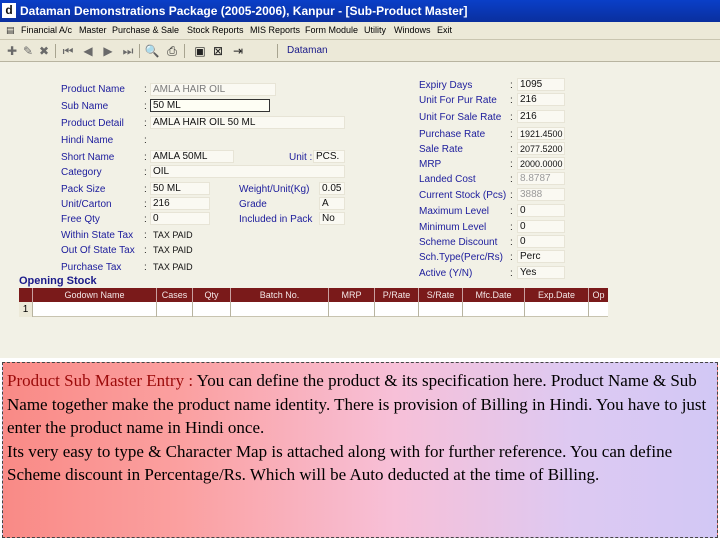  I want to click on table-row: 1, so click(313, 309).